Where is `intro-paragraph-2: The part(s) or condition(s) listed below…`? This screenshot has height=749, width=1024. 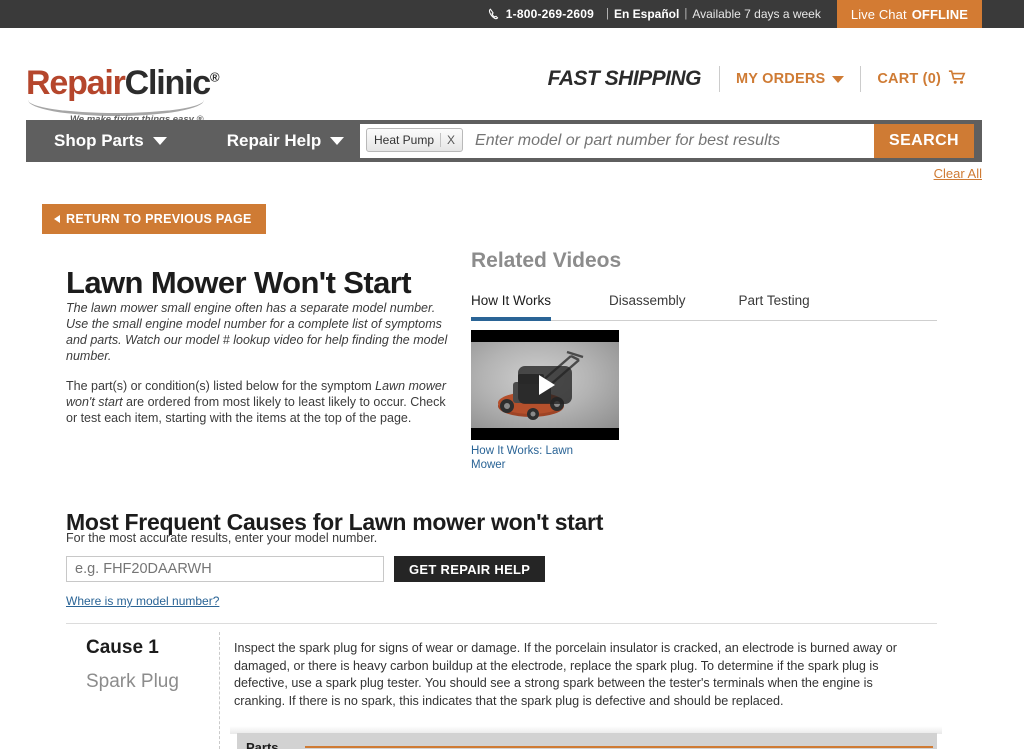 intro-paragraph-2: The part(s) or condition(s) listed below… is located at coordinates (260, 402).